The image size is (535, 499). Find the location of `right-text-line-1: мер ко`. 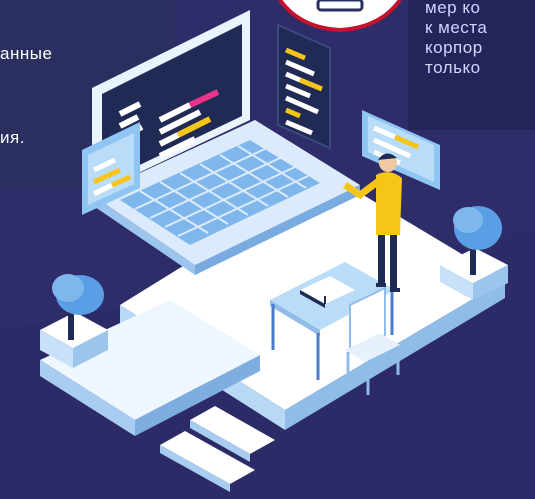

right-text-line-1: мер ко is located at coordinates (453, 8).